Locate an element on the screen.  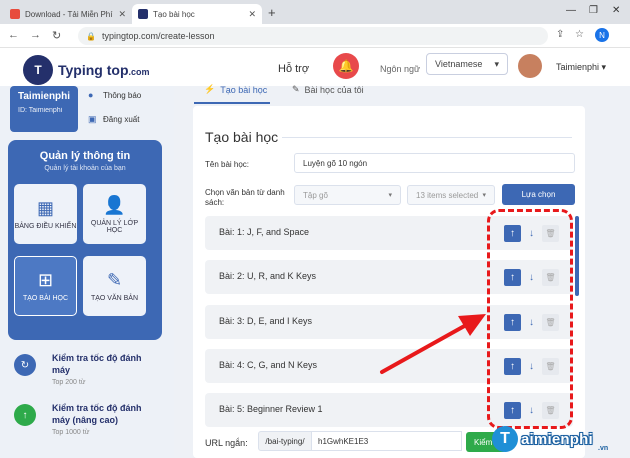
annotation-arrow-icon is located at coordinates (433, 344).